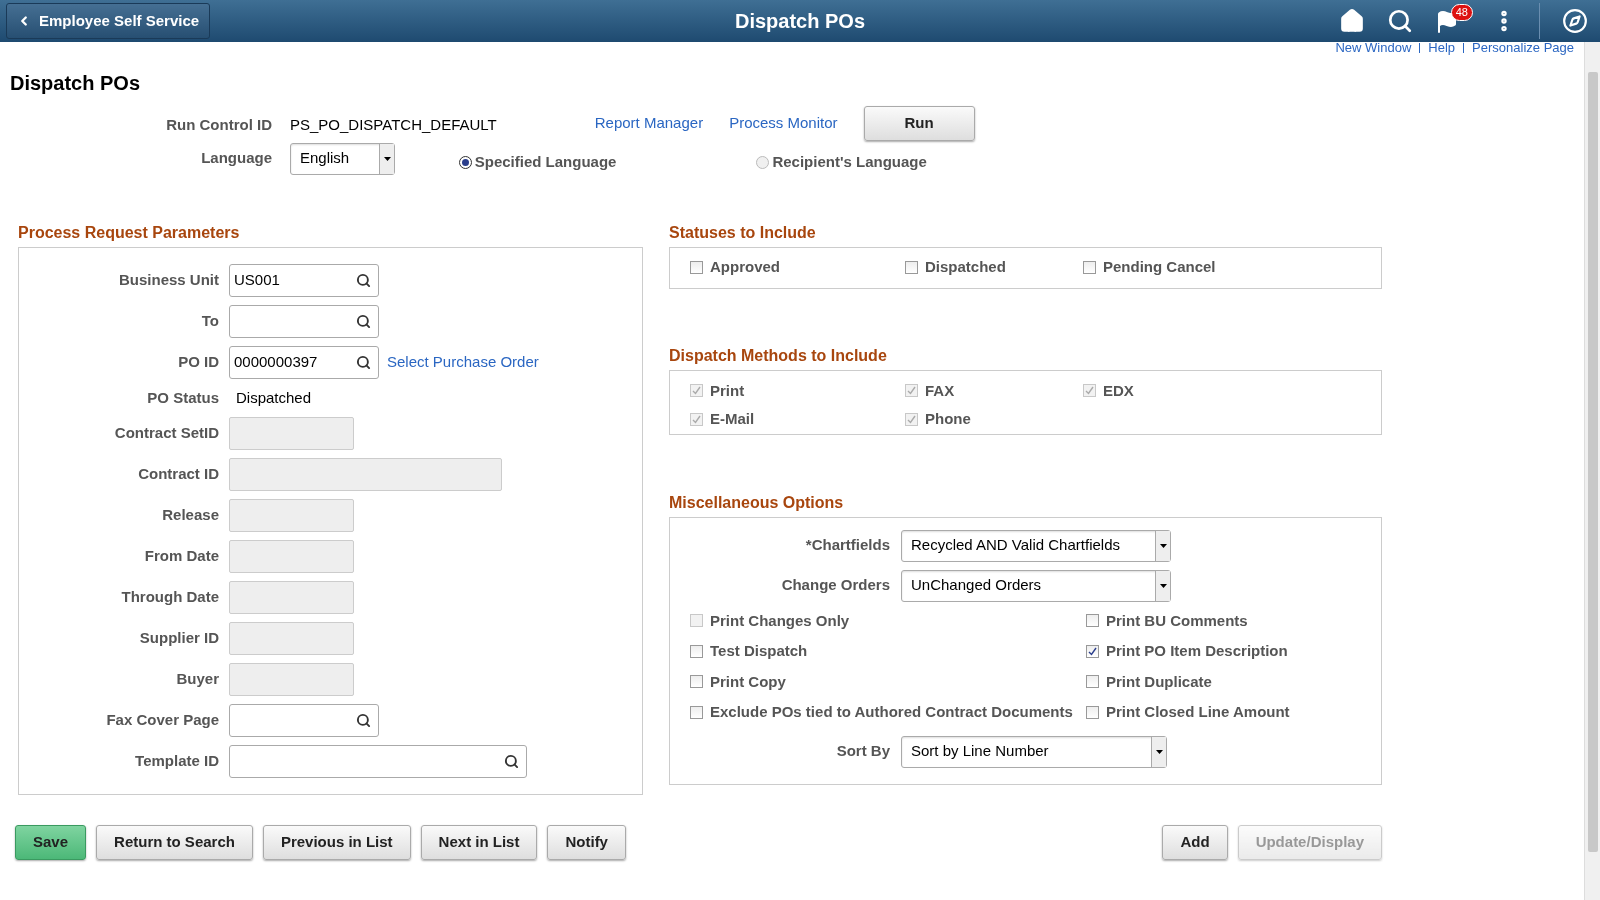 The height and width of the screenshot is (900, 1600). I want to click on section-title: Dispatch Methods to Include, so click(778, 355).